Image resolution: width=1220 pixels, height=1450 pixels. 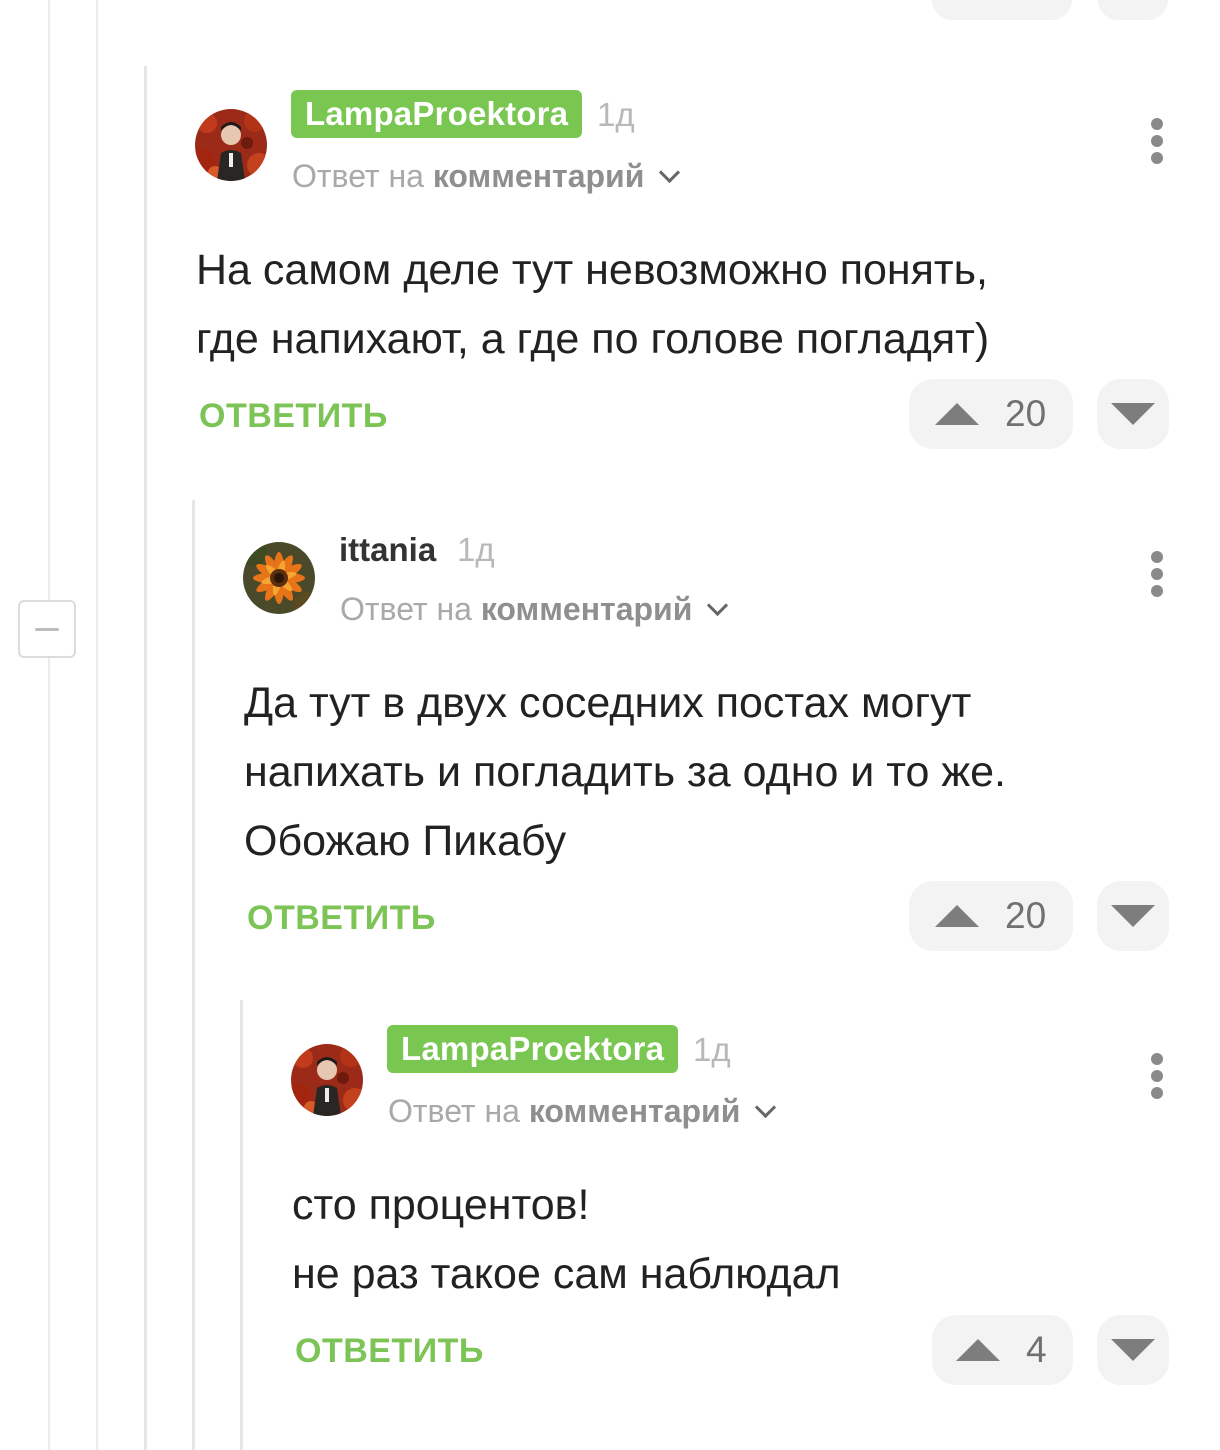 What do you see at coordinates (387, 550) in the screenshot?
I see `author-name: ittania` at bounding box center [387, 550].